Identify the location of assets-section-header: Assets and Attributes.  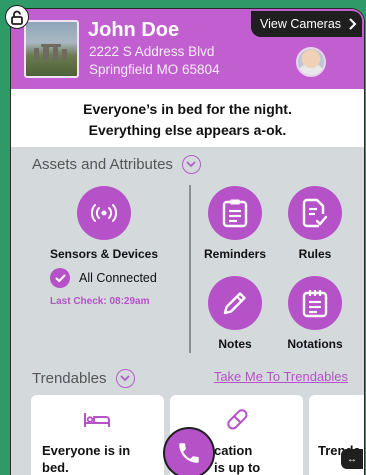
(116, 164).